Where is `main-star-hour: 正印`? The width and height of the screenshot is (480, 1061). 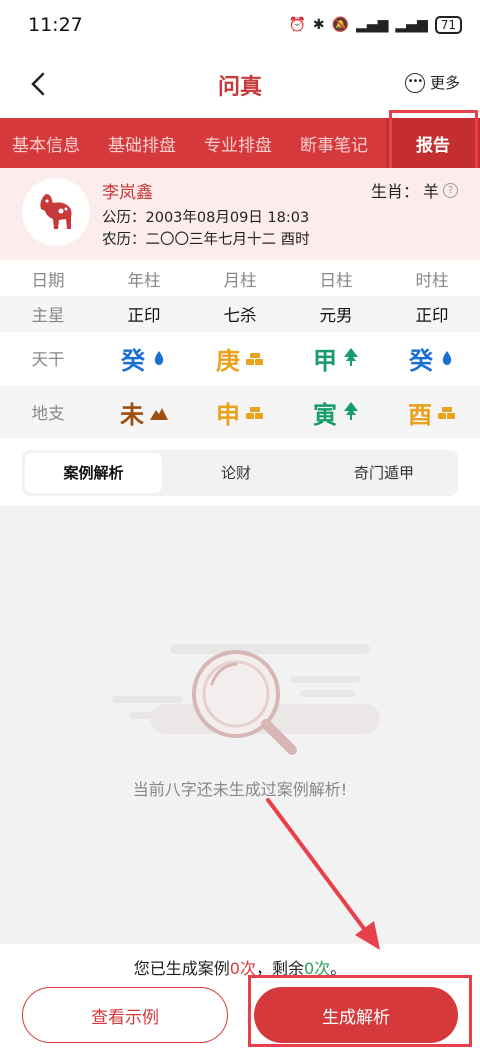 main-star-hour: 正印 is located at coordinates (432, 315).